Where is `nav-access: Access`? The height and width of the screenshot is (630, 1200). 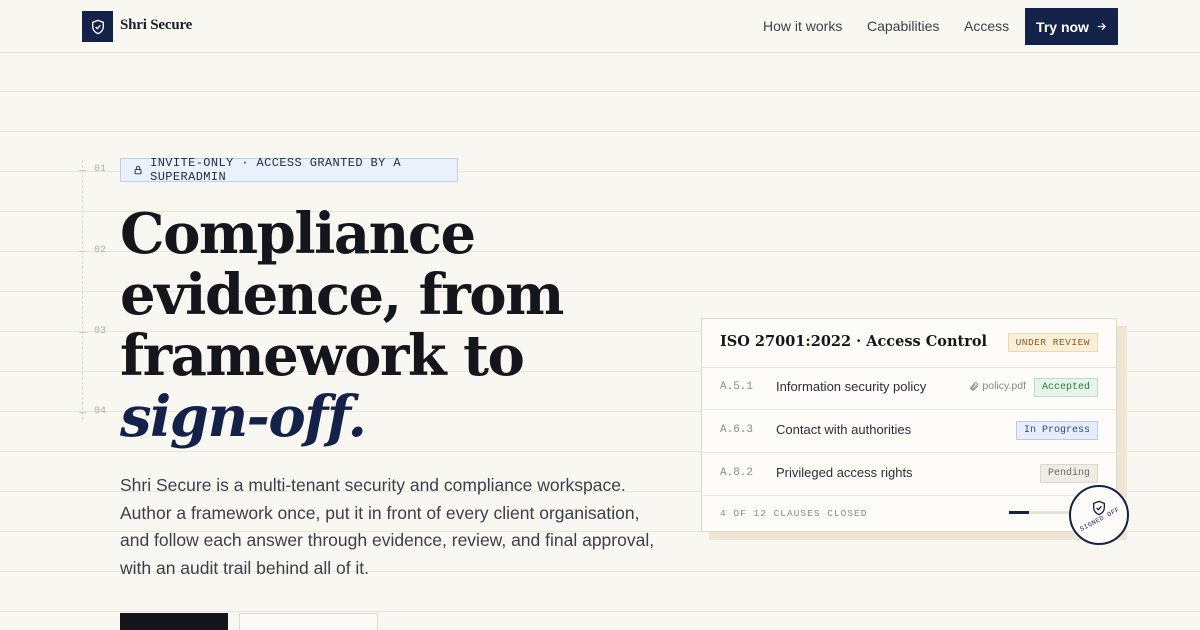 nav-access: Access is located at coordinates (986, 26).